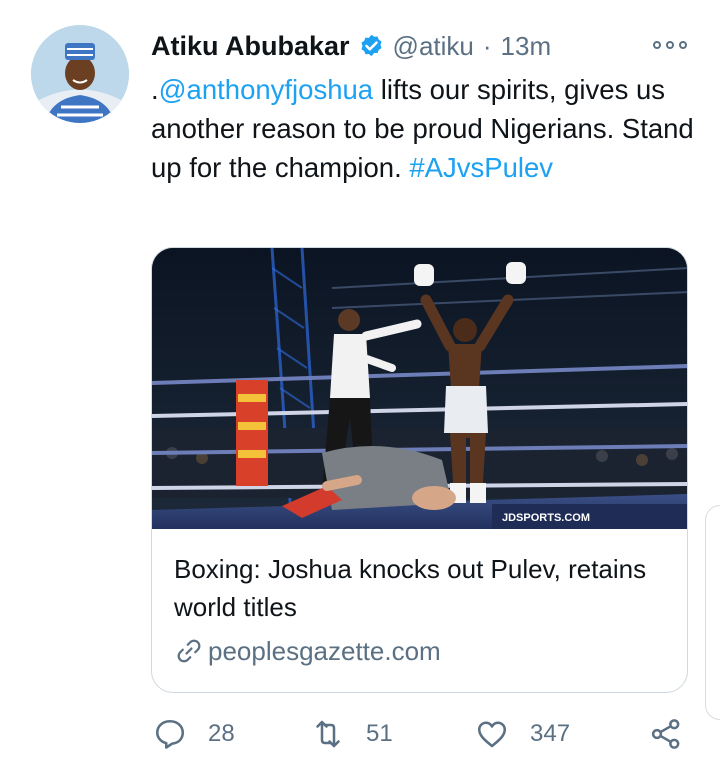 The width and height of the screenshot is (720, 774). Describe the element at coordinates (522, 734) in the screenshot. I see `like-button: 347` at that location.